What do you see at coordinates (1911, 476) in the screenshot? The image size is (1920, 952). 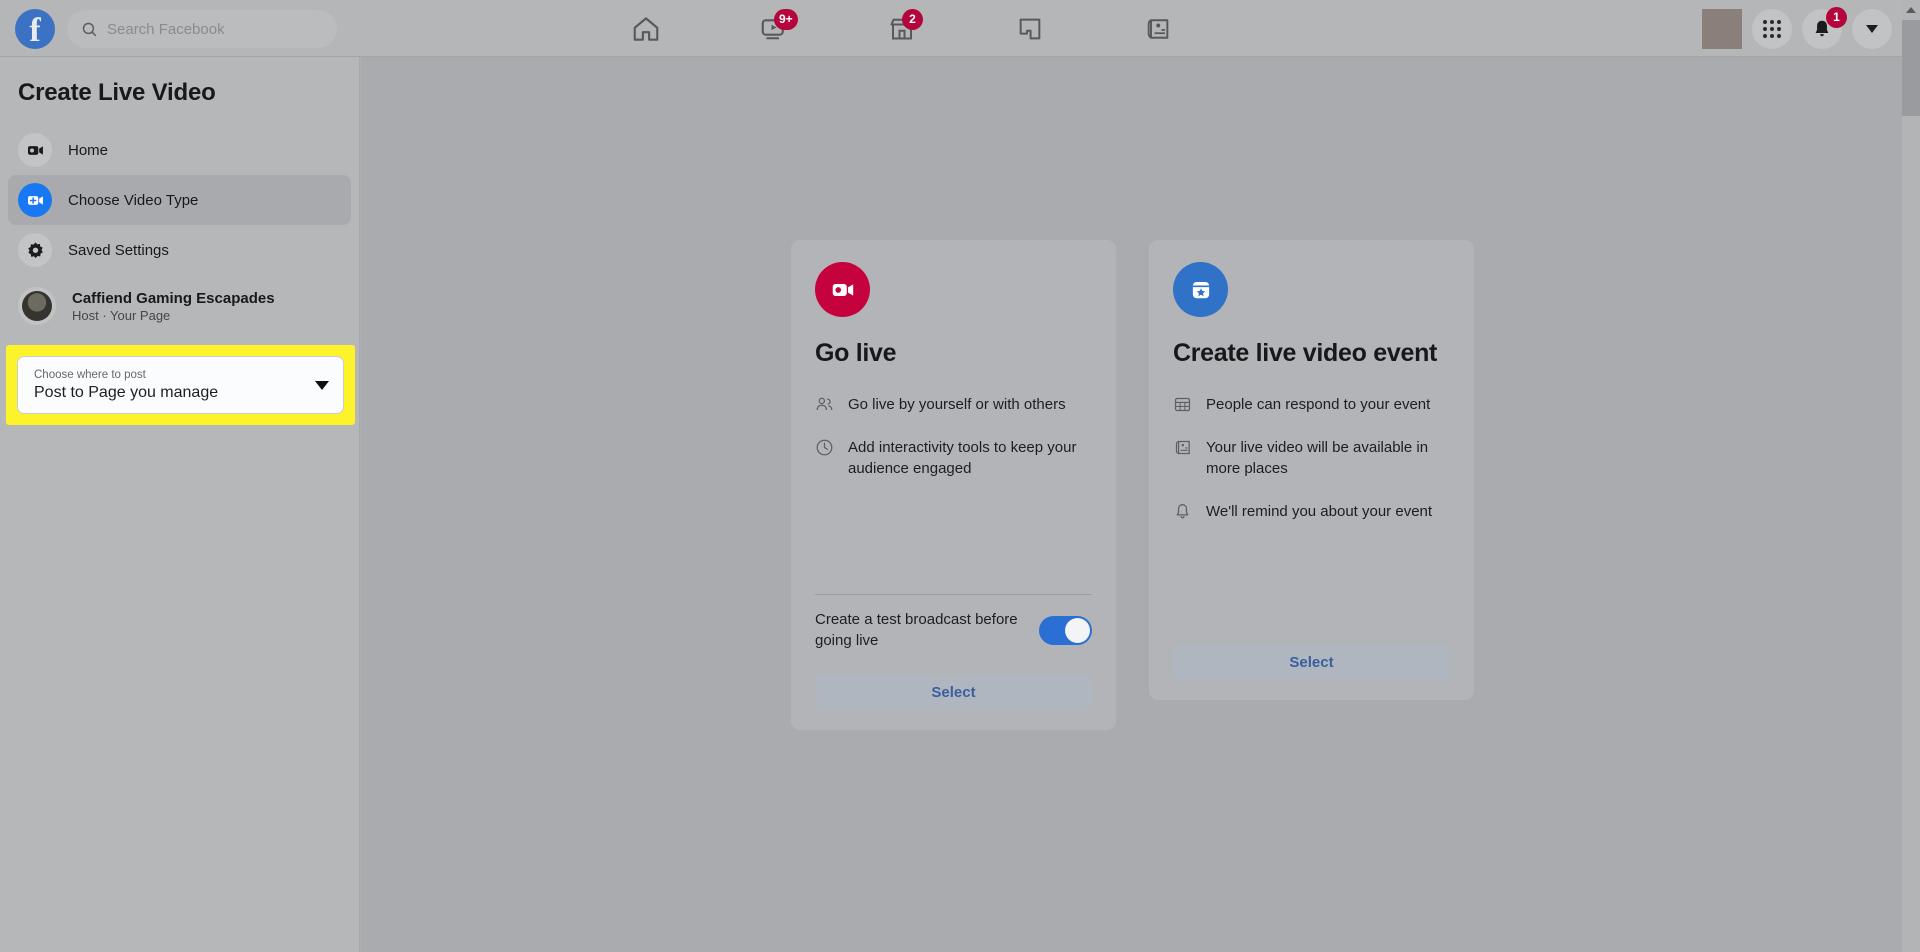 I see `page-scrollbar` at bounding box center [1911, 476].